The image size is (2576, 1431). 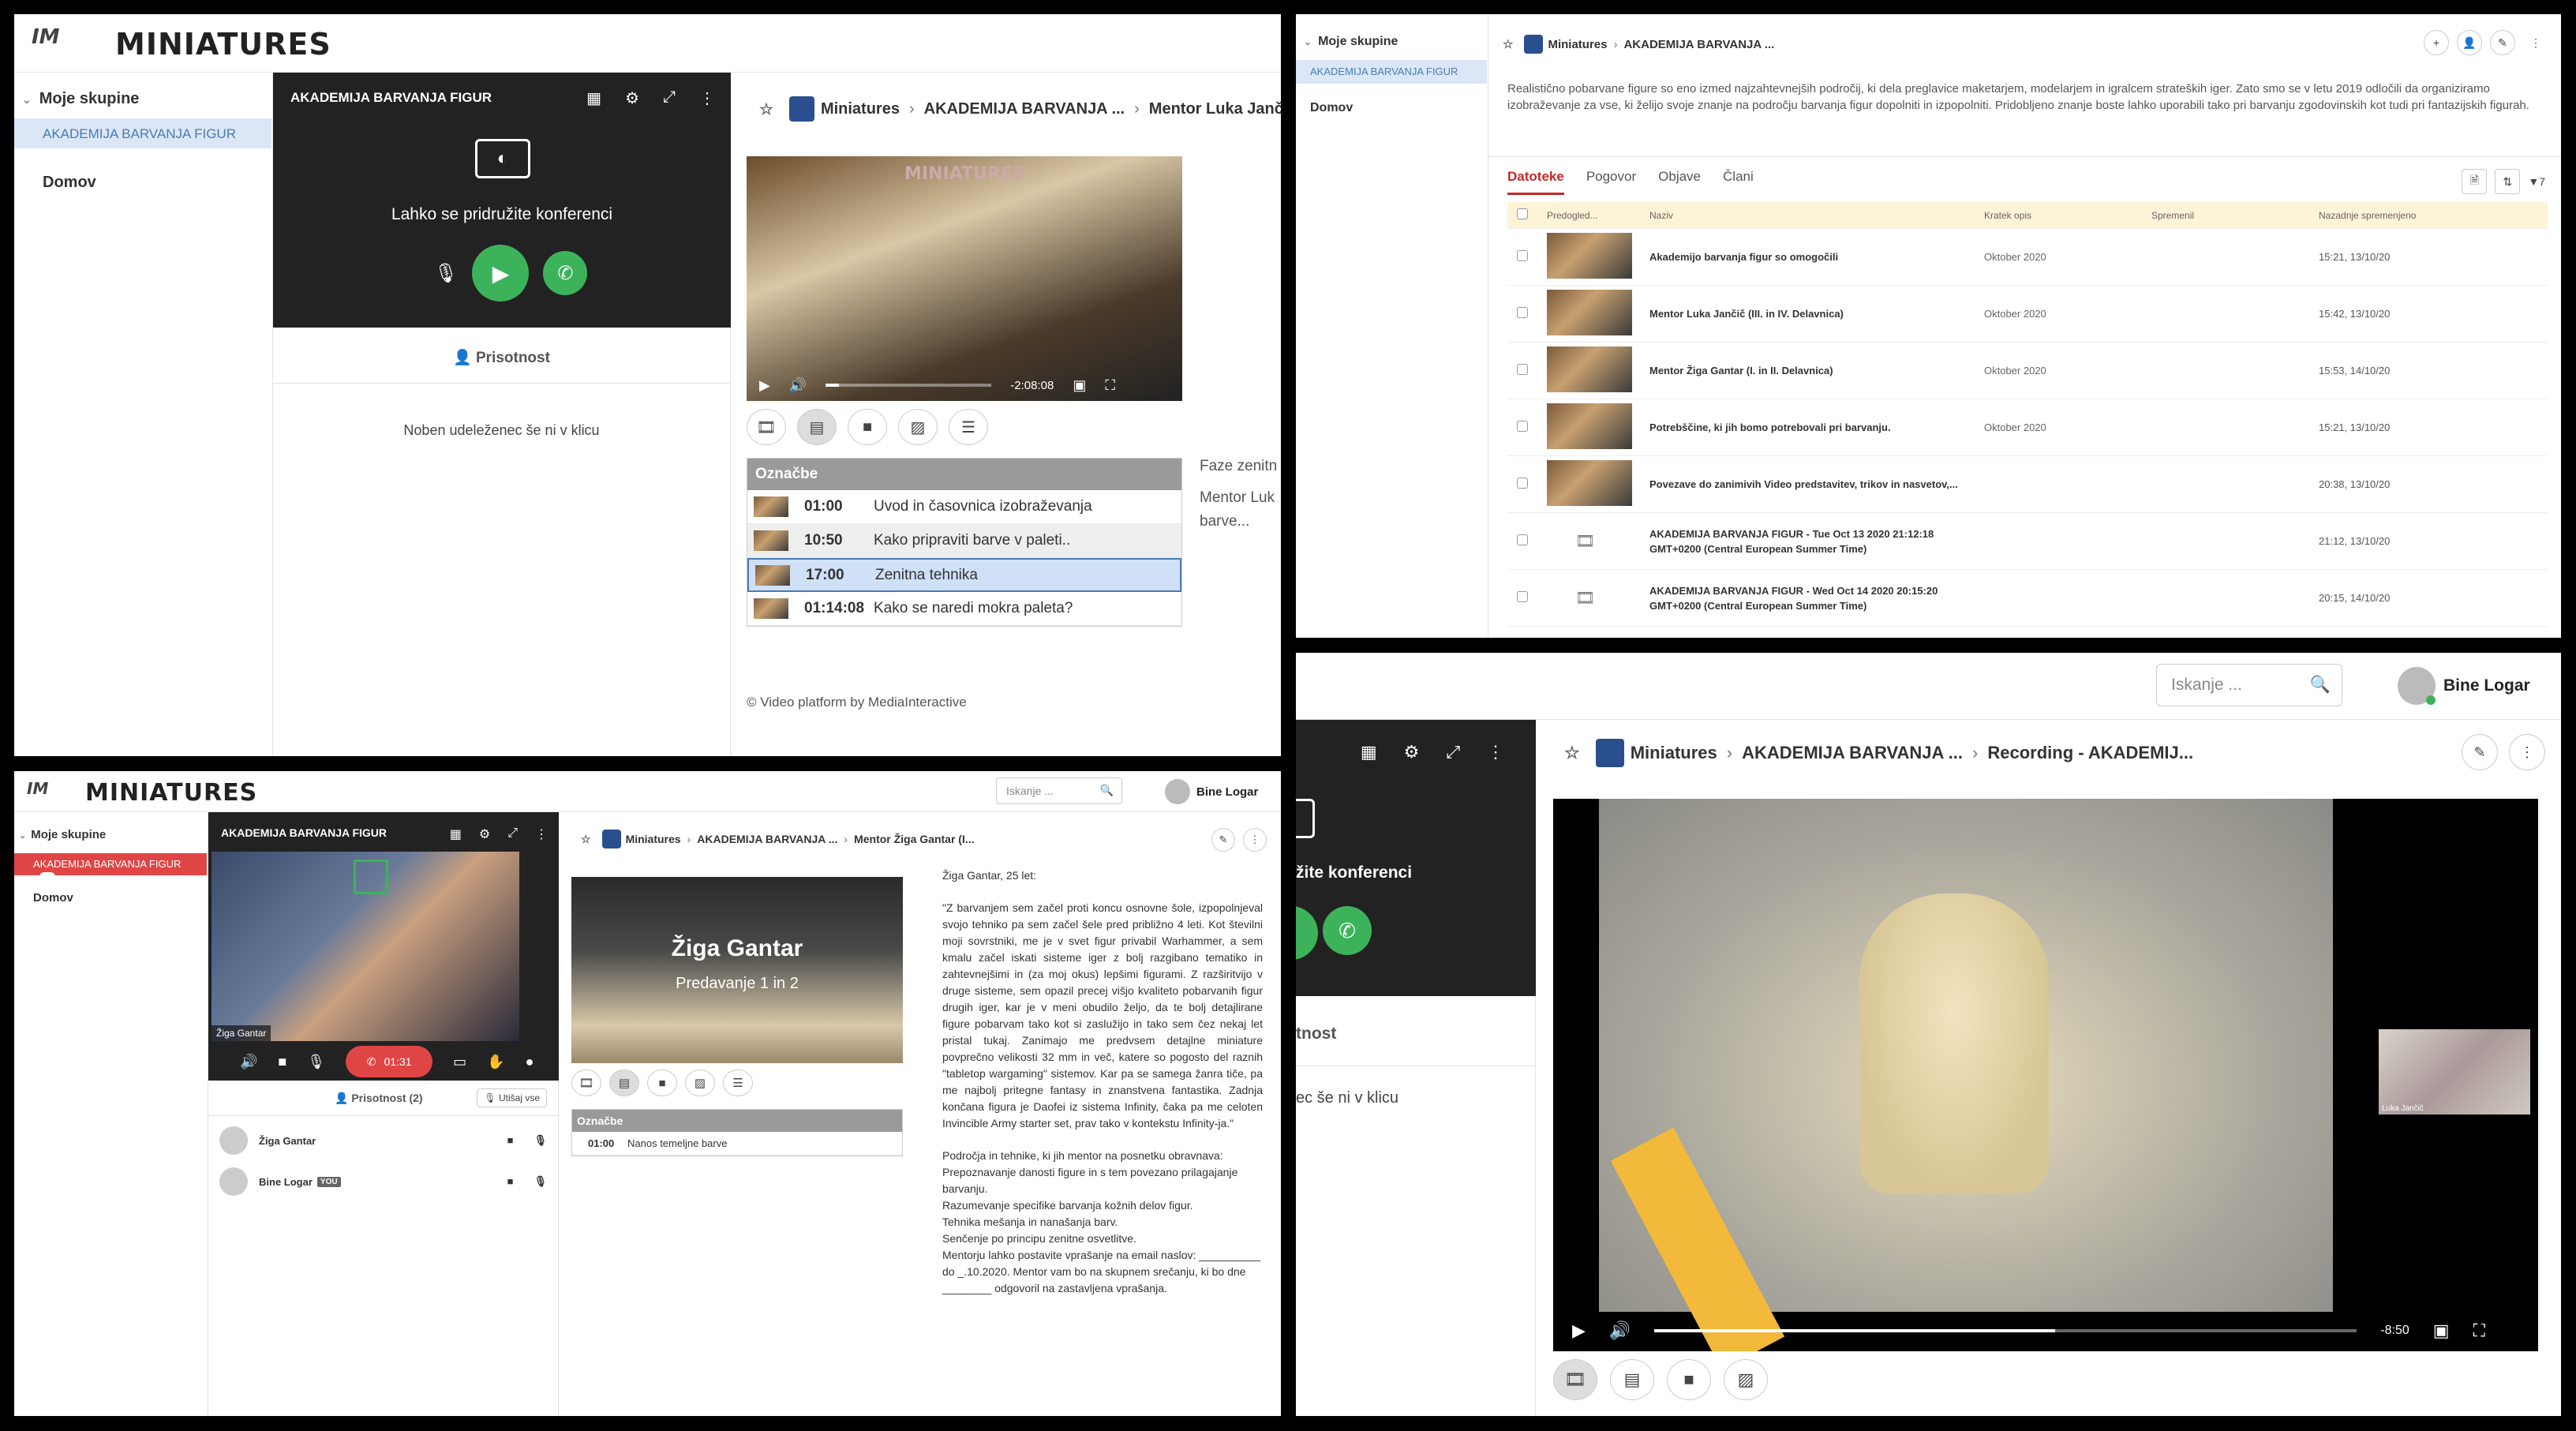 I want to click on marker-row: 17:00 Zenitna tehnika, so click(x=964, y=575).